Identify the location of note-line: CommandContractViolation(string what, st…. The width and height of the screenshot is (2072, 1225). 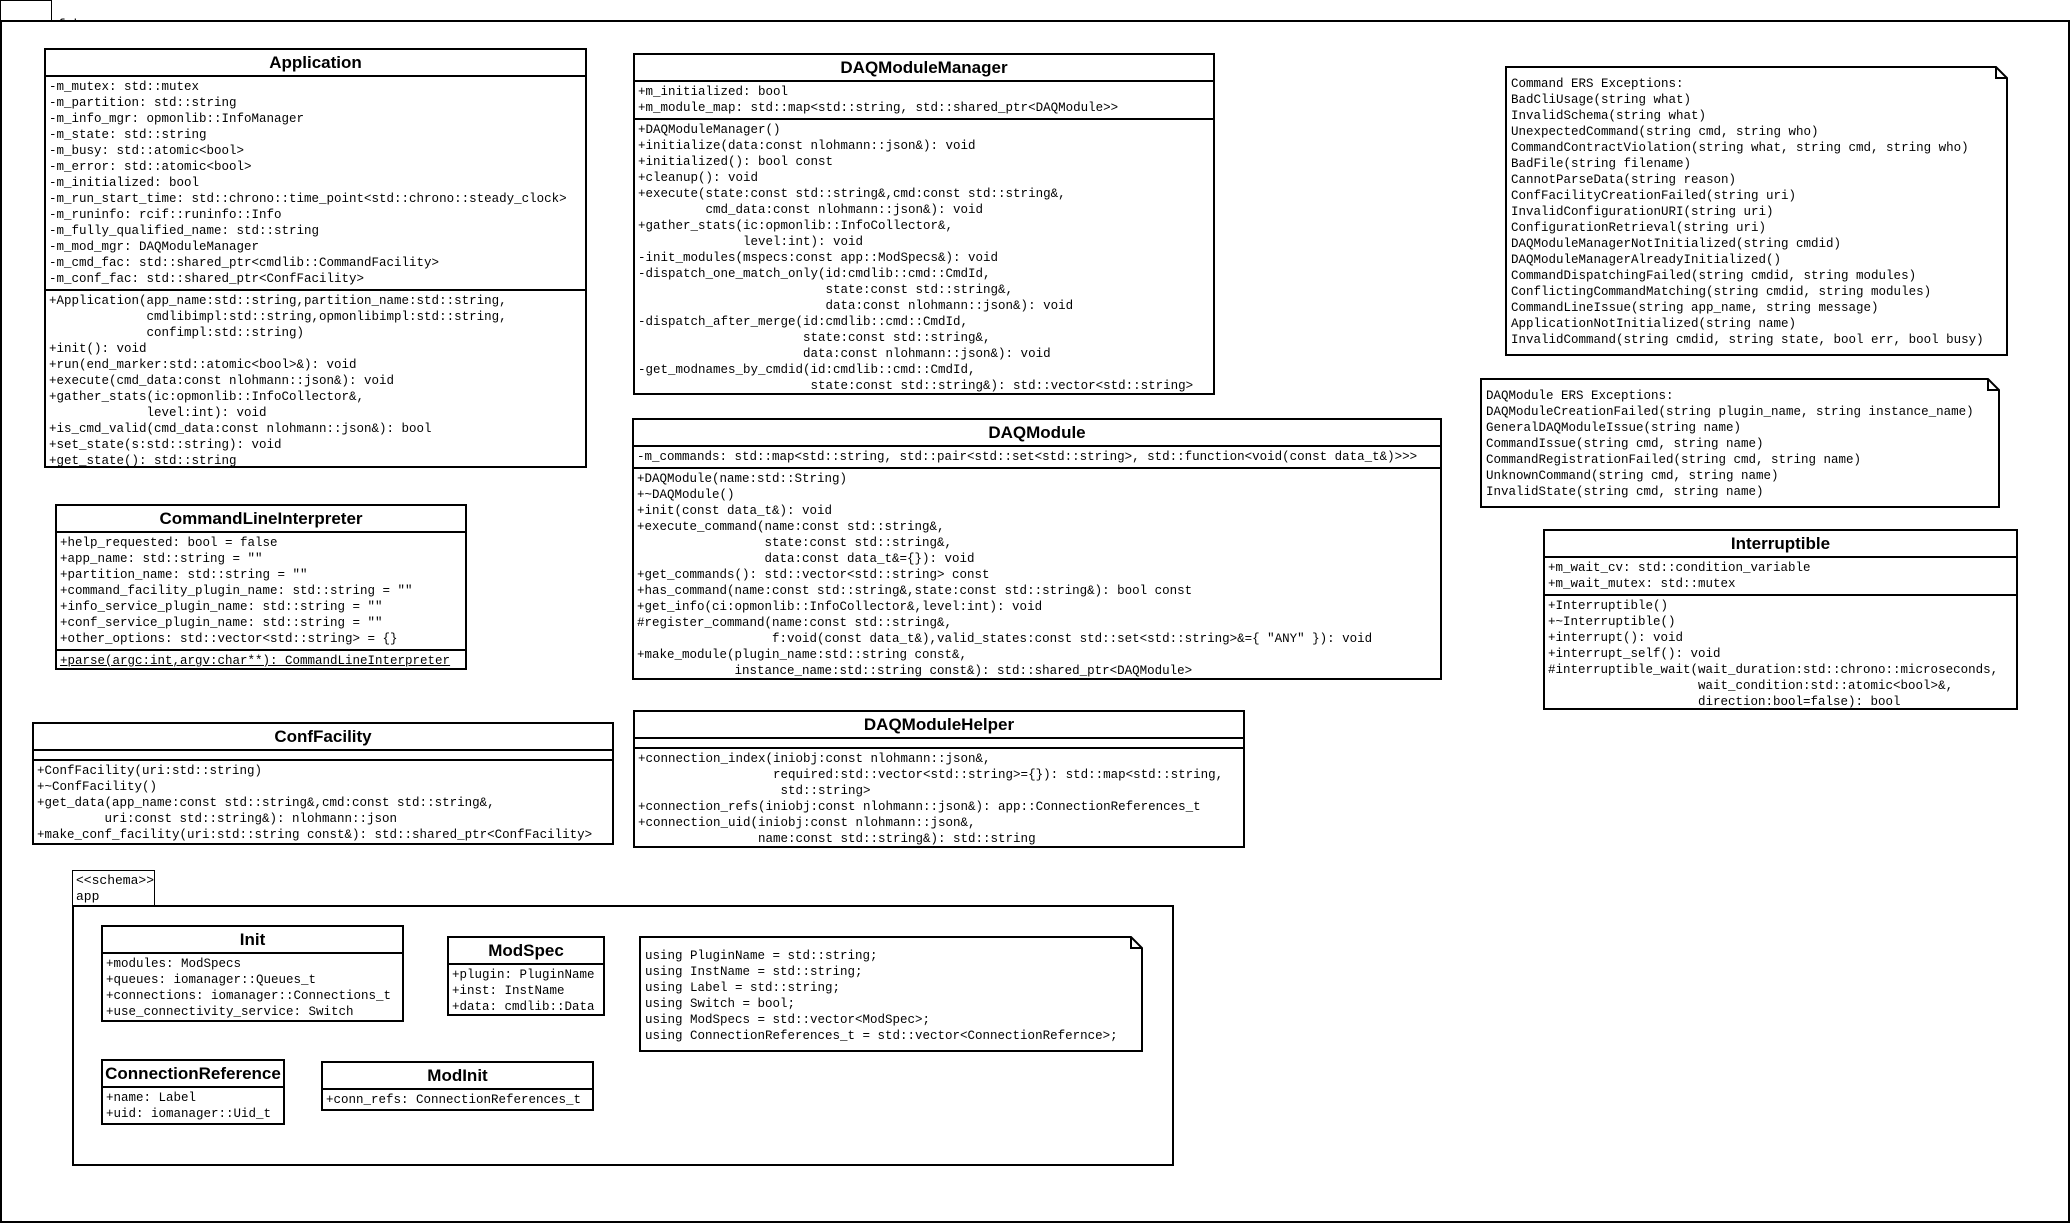
(1740, 148).